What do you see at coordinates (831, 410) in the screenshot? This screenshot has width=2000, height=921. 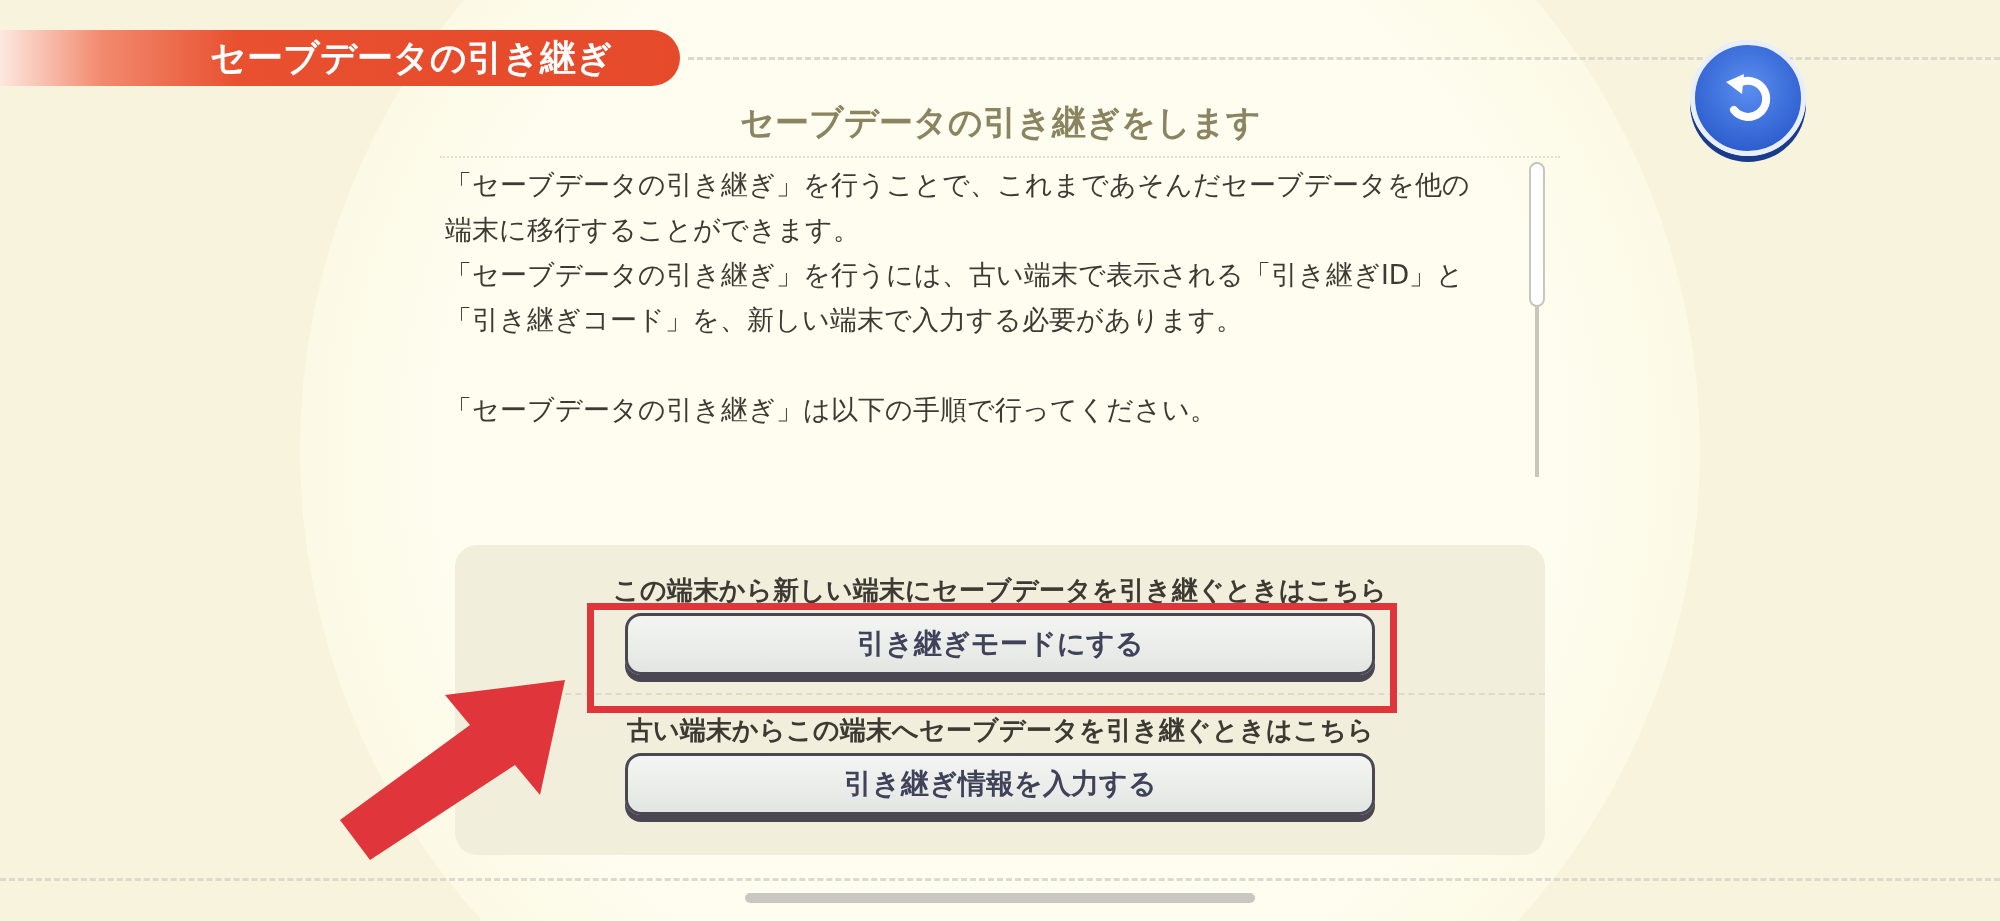 I see `description-text: 「セーブデータの引き継ぎ」は以下の手順で行ってください。` at bounding box center [831, 410].